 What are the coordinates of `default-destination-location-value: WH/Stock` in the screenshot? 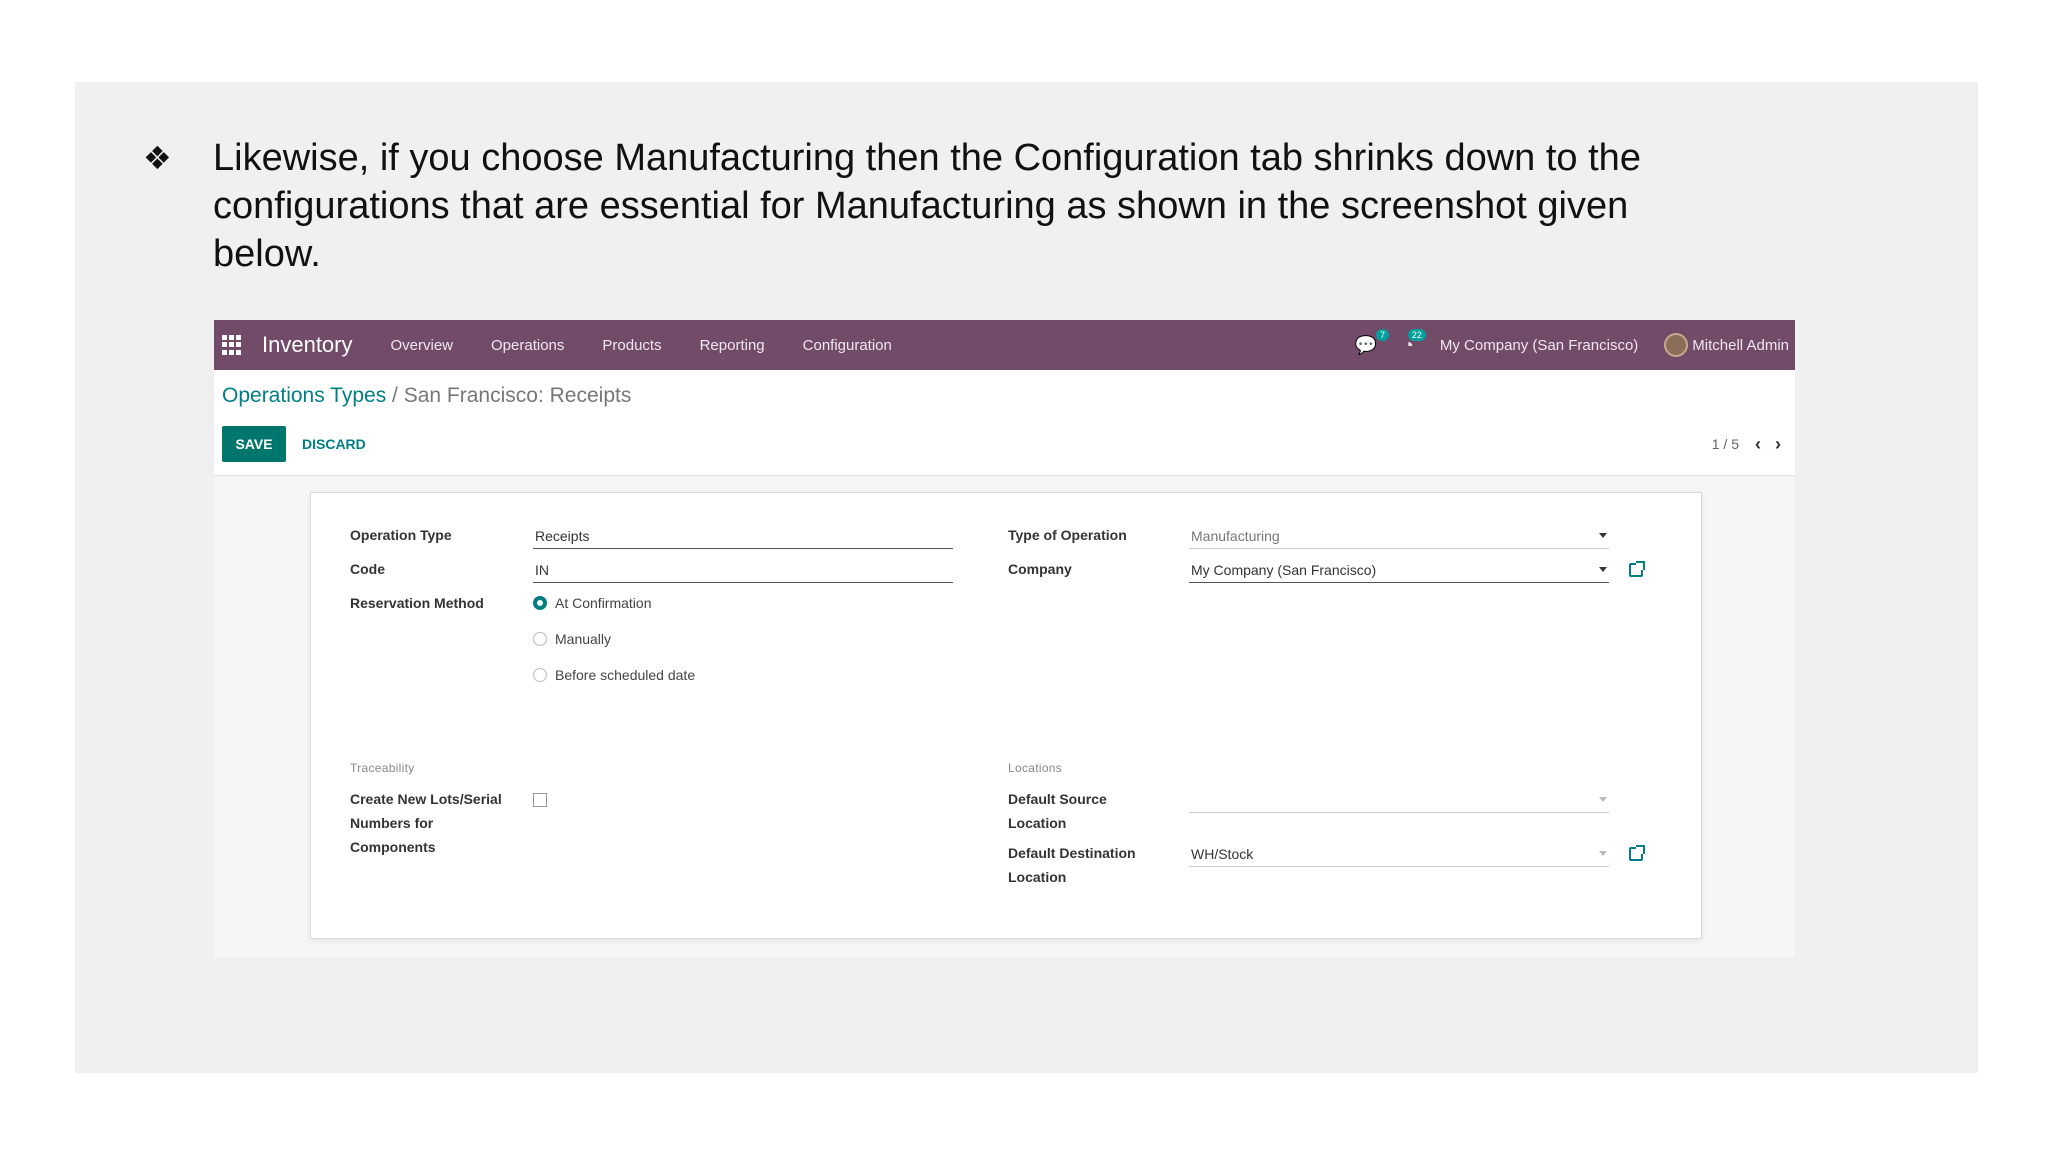 It's located at (1222, 854).